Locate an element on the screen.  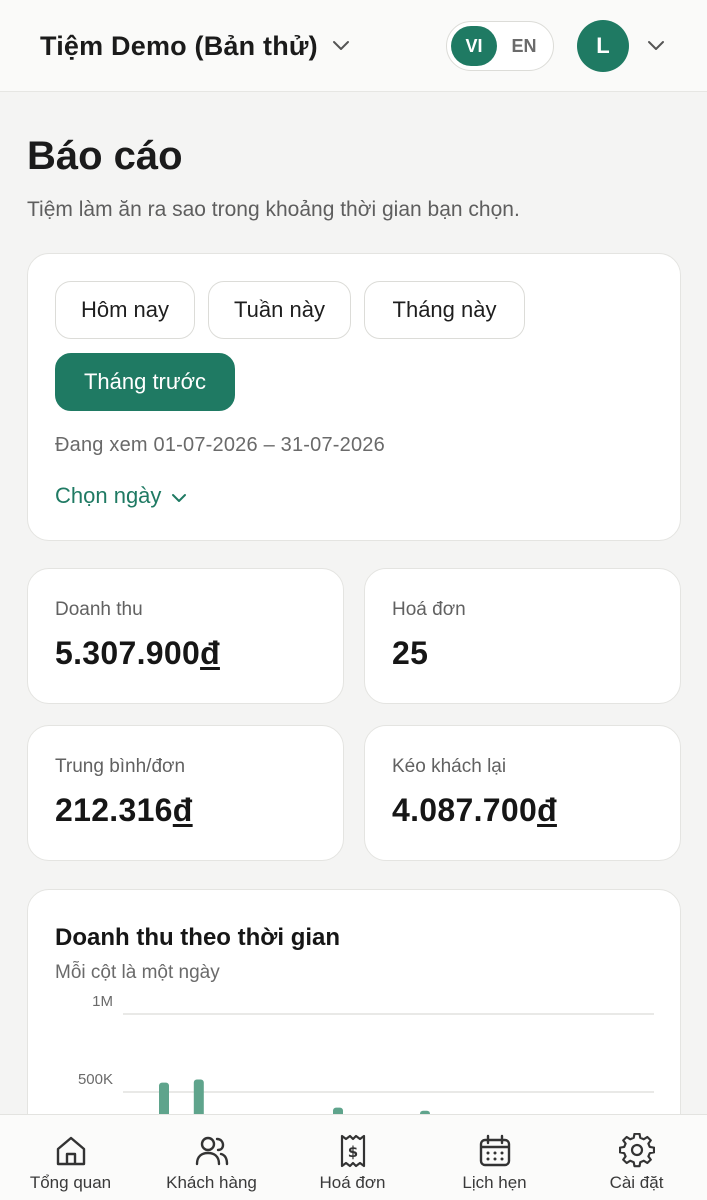
nav-label: Khách hàng is located at coordinates (211, 1182).